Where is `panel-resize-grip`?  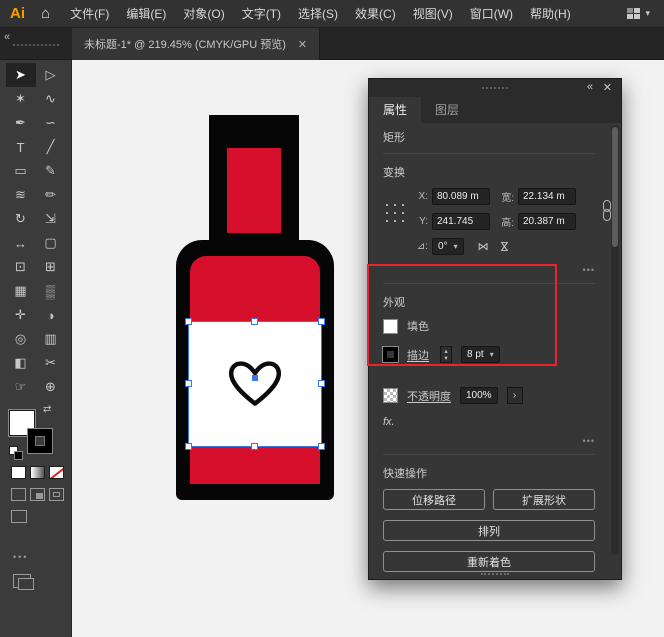 panel-resize-grip is located at coordinates (495, 574).